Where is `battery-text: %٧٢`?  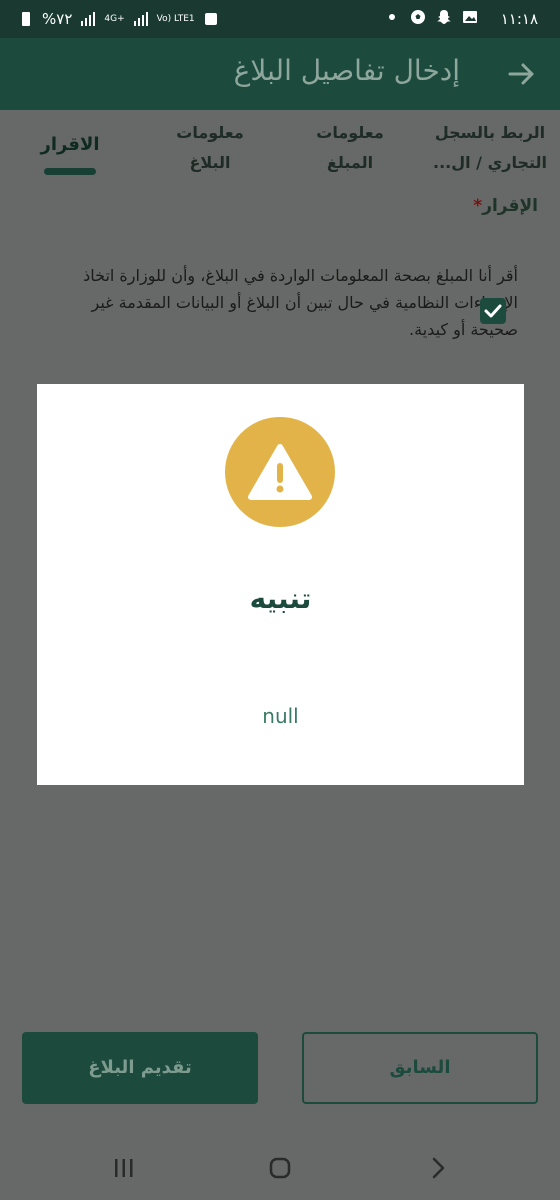 battery-text: %٧٢ is located at coordinates (57, 19).